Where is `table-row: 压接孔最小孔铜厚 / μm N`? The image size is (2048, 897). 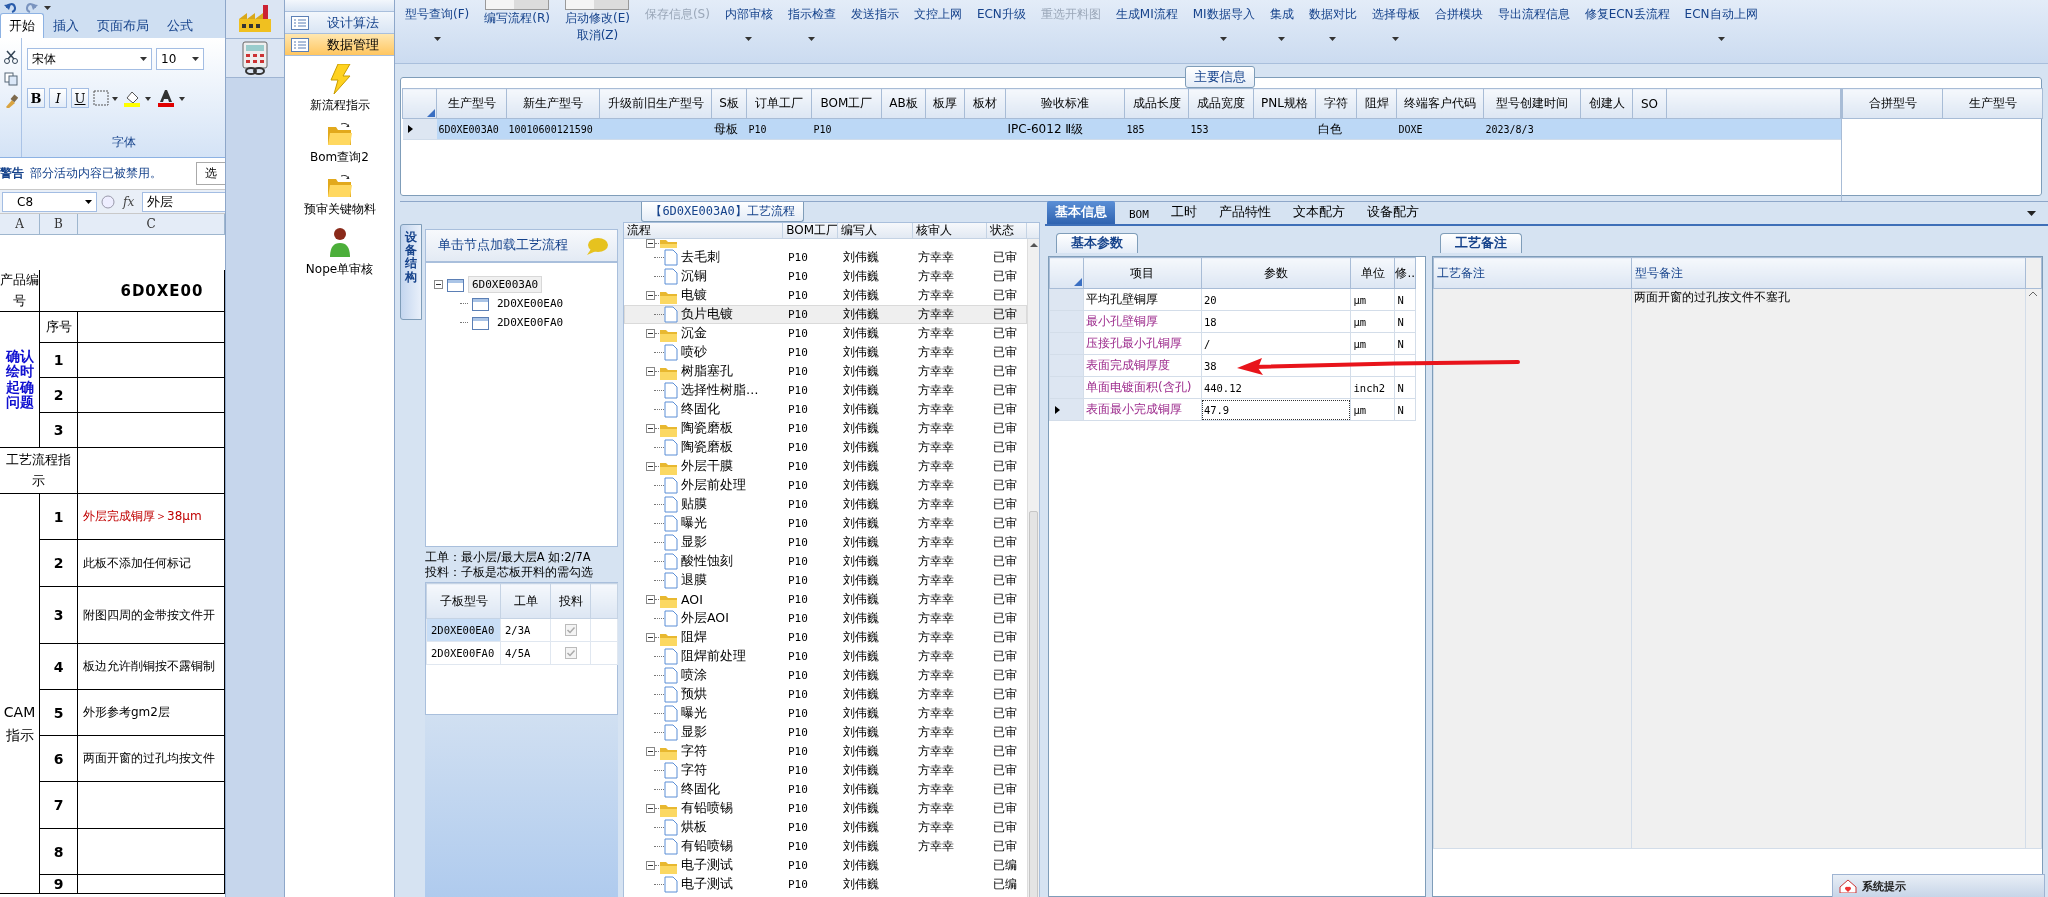 table-row: 压接孔最小孔铜厚 / μm N is located at coordinates (1237, 343).